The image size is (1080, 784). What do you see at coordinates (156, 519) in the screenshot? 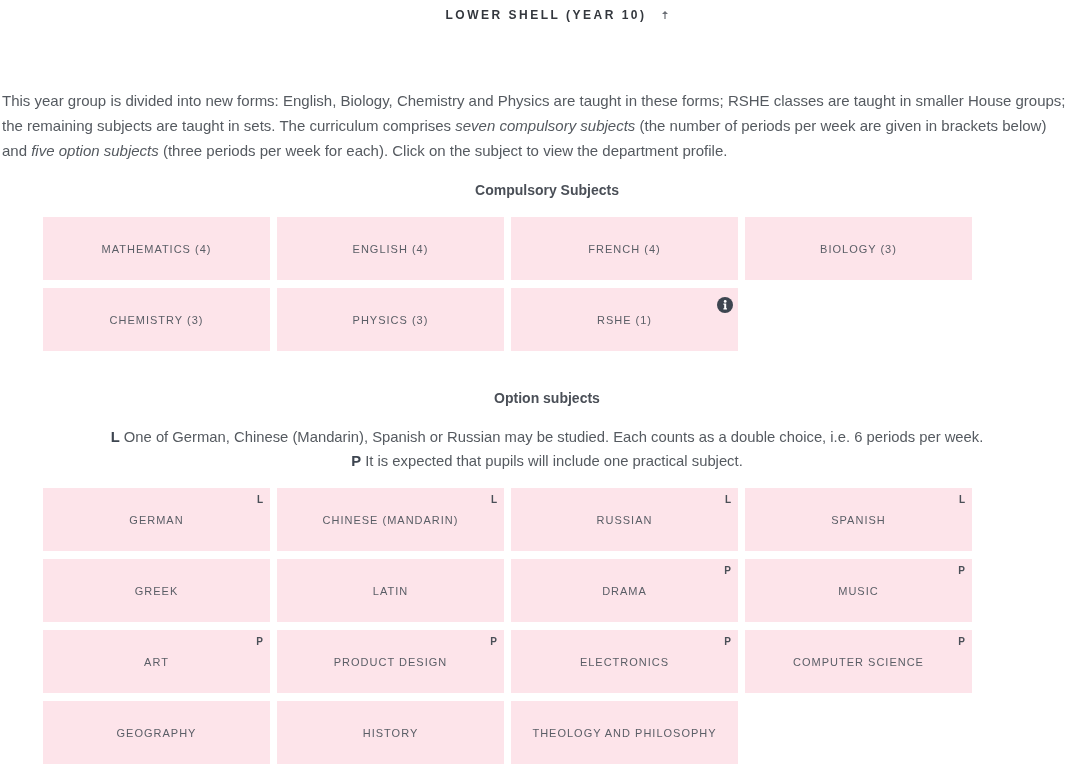
I see `subject-card: GERMAN L` at bounding box center [156, 519].